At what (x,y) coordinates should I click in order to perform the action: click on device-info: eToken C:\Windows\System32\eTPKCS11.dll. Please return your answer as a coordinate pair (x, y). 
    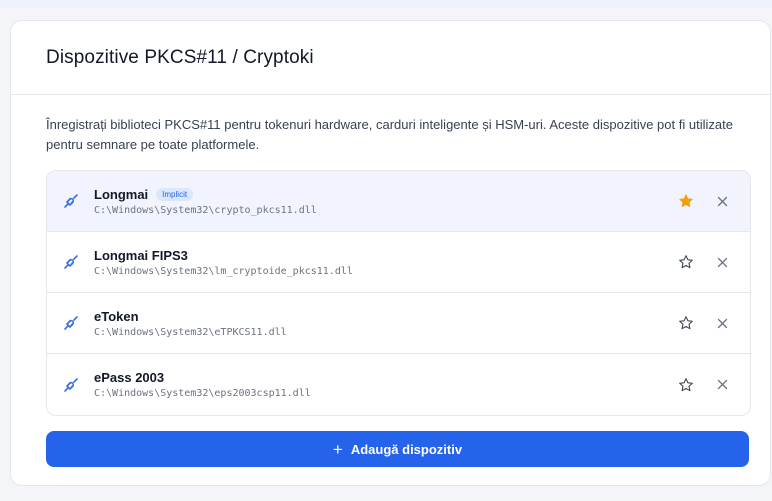
    Looking at the image, I should click on (384, 323).